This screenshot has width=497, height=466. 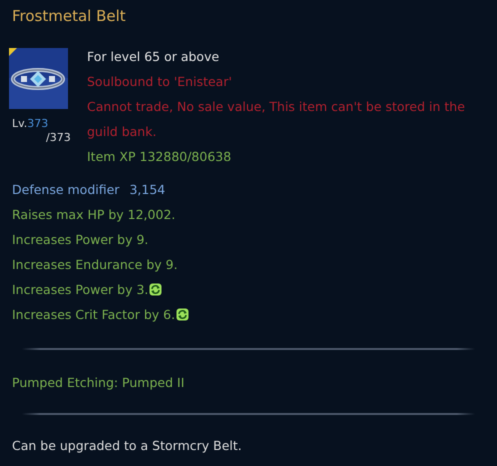 I want to click on info-text: Item XP 132880/80638, so click(x=159, y=157).